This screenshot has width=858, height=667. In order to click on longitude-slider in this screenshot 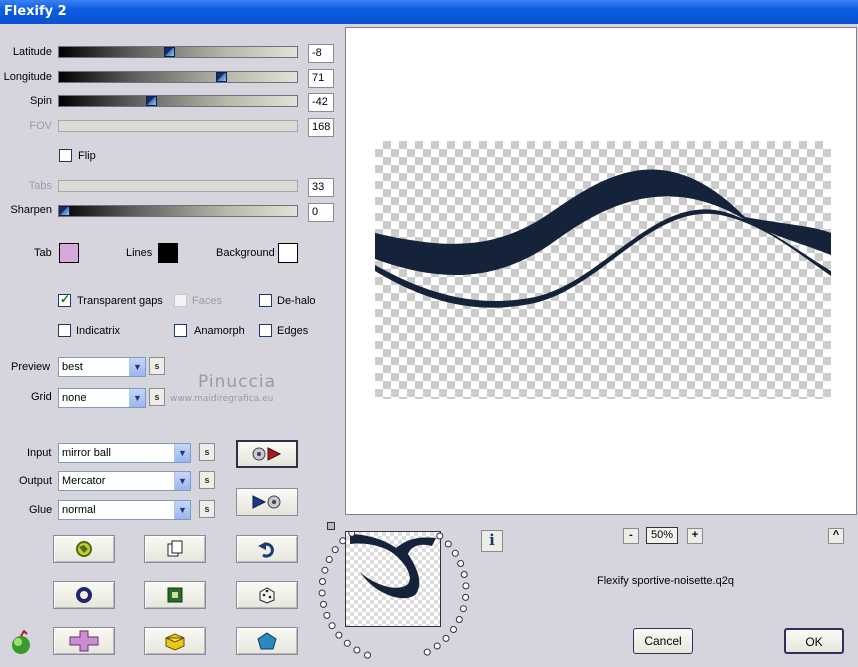, I will do `click(178, 77)`.